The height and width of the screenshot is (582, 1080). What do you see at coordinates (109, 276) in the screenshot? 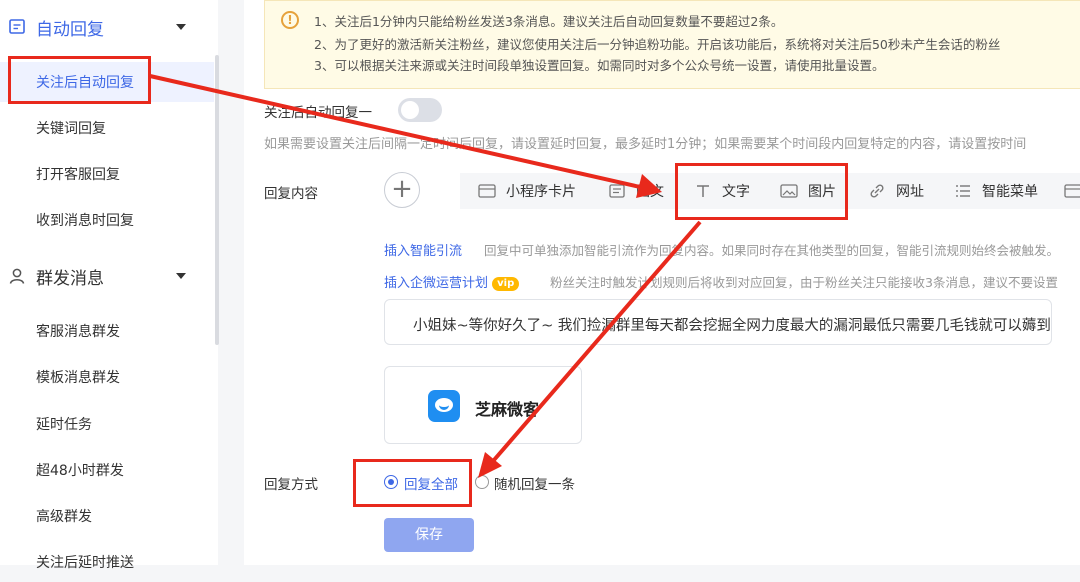
I see `sidebar-group-mass-message: 群发消息` at bounding box center [109, 276].